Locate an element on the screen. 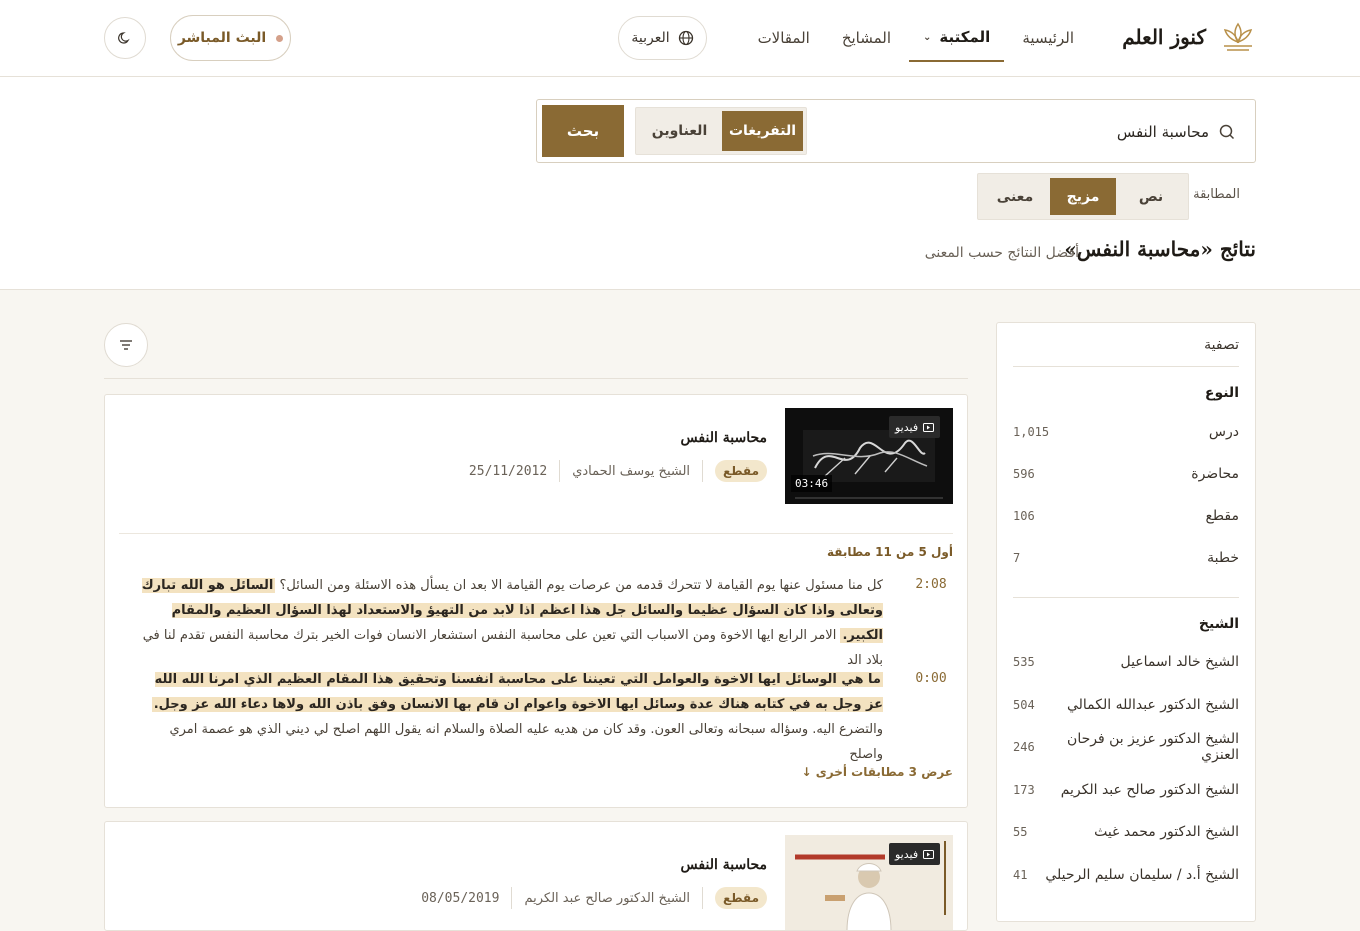 This screenshot has height=931, width=1360. main-nav: الرئيسية المكتبة ⌄ المشايخ المقالات is located at coordinates (916, 38).